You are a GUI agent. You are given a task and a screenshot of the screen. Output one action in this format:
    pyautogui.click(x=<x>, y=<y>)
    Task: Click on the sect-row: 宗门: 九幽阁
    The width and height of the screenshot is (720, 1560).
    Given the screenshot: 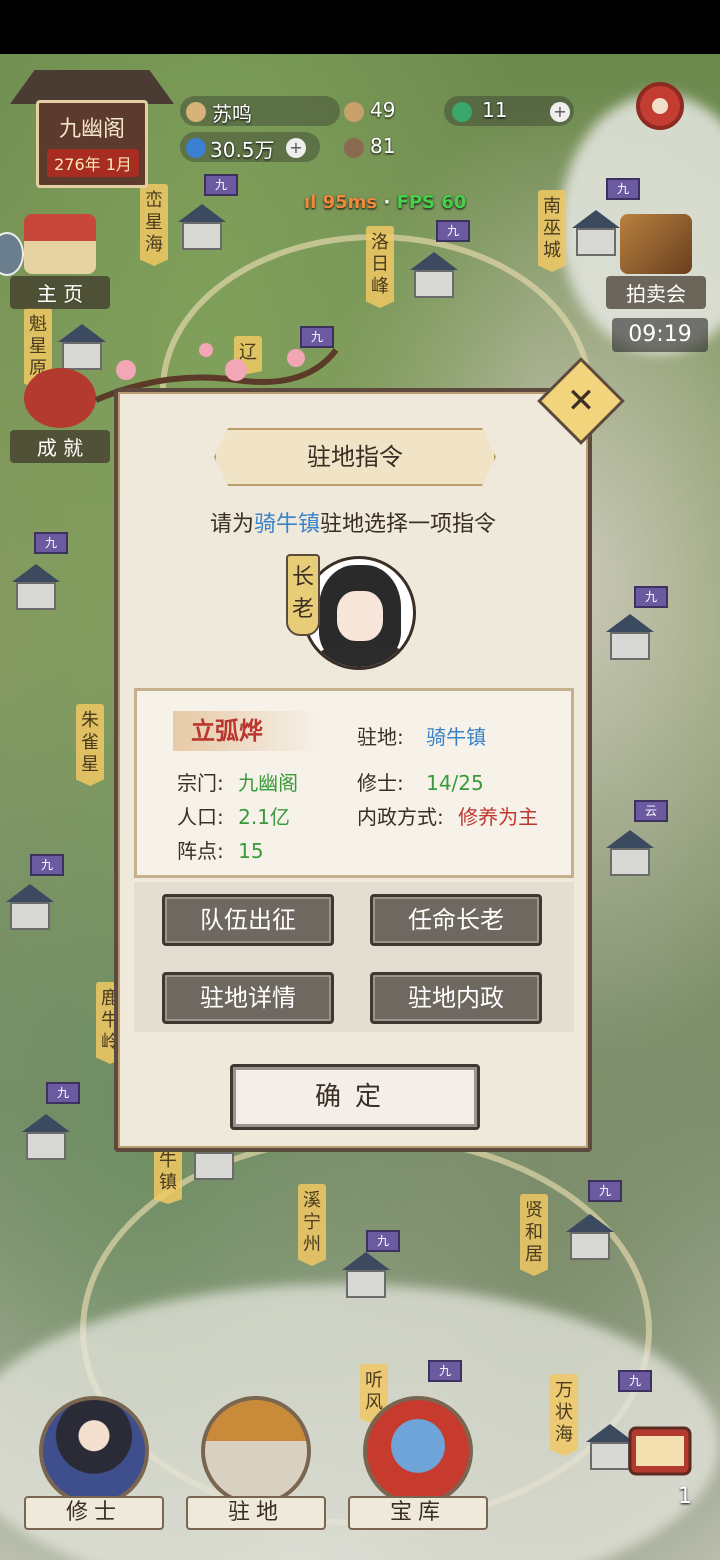 What is the action you would take?
    pyautogui.click(x=237, y=781)
    